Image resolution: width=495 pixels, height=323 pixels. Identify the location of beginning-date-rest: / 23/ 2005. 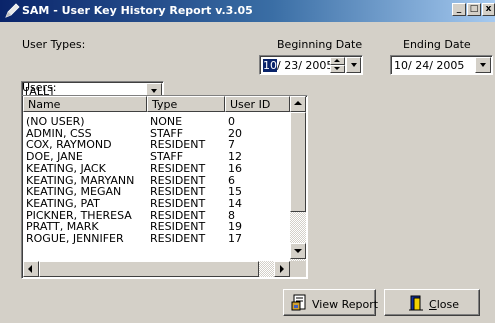
(305, 65).